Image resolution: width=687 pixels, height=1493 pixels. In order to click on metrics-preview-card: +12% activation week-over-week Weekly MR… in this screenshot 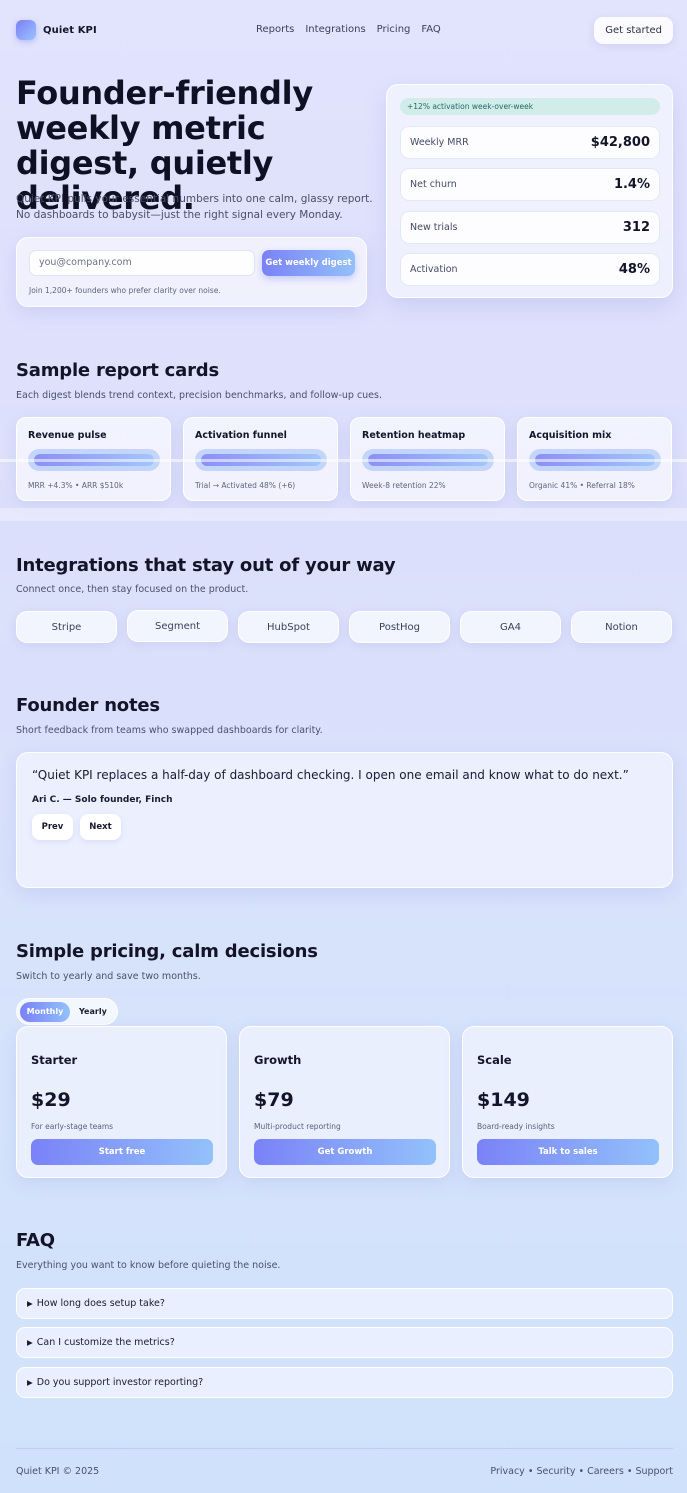, I will do `click(529, 191)`.